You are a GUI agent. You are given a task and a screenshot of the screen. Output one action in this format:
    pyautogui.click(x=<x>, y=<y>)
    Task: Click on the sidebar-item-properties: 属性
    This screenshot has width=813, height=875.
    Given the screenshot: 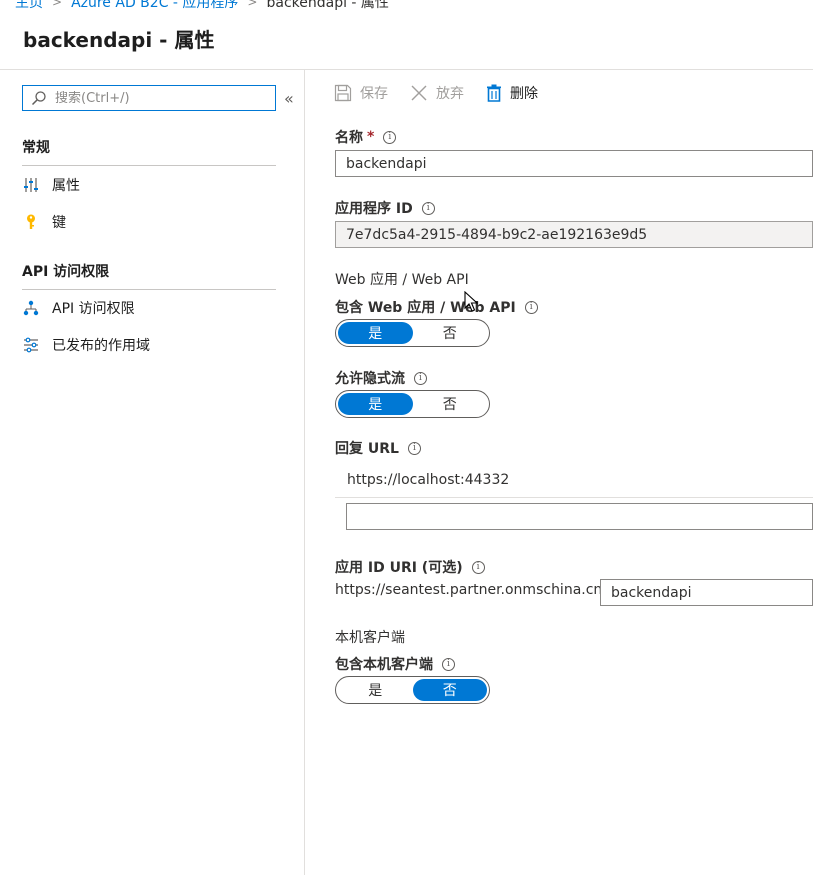 What is the action you would take?
    pyautogui.click(x=51, y=185)
    